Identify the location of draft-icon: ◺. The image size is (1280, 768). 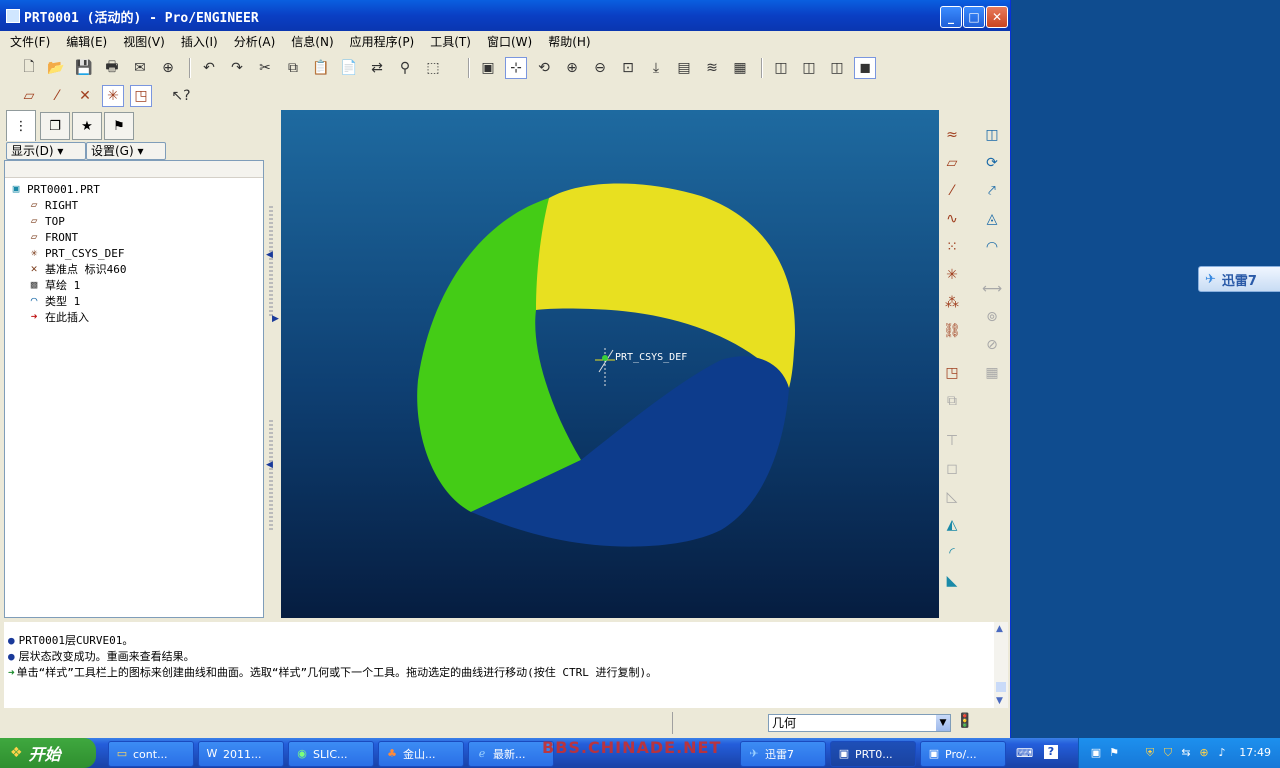
(952, 497).